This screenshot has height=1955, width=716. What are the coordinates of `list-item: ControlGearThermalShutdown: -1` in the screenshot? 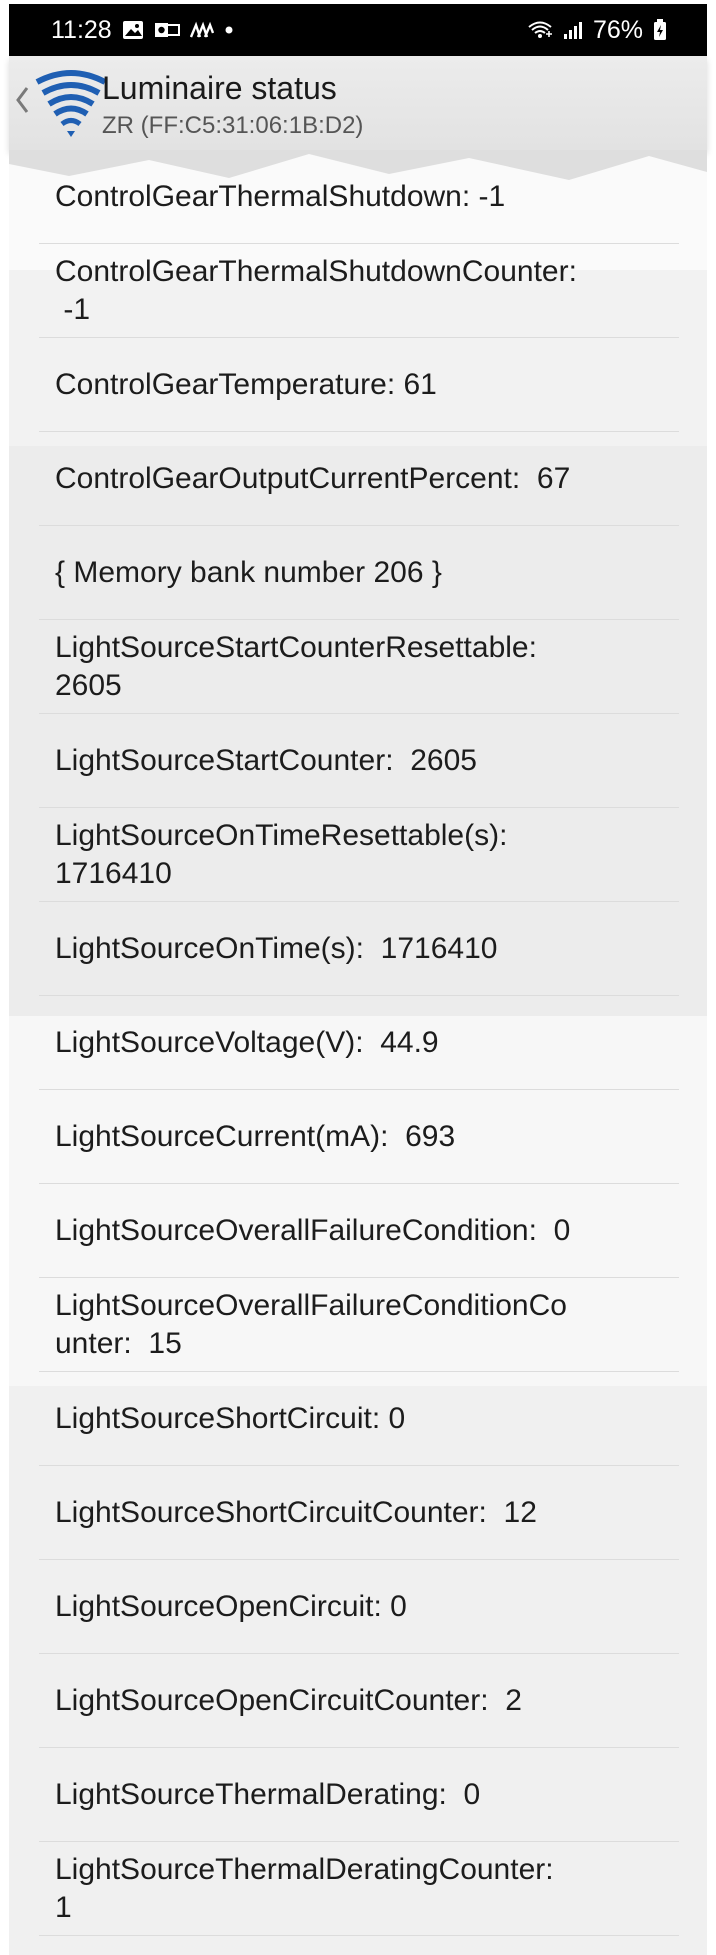 It's located at (359, 197).